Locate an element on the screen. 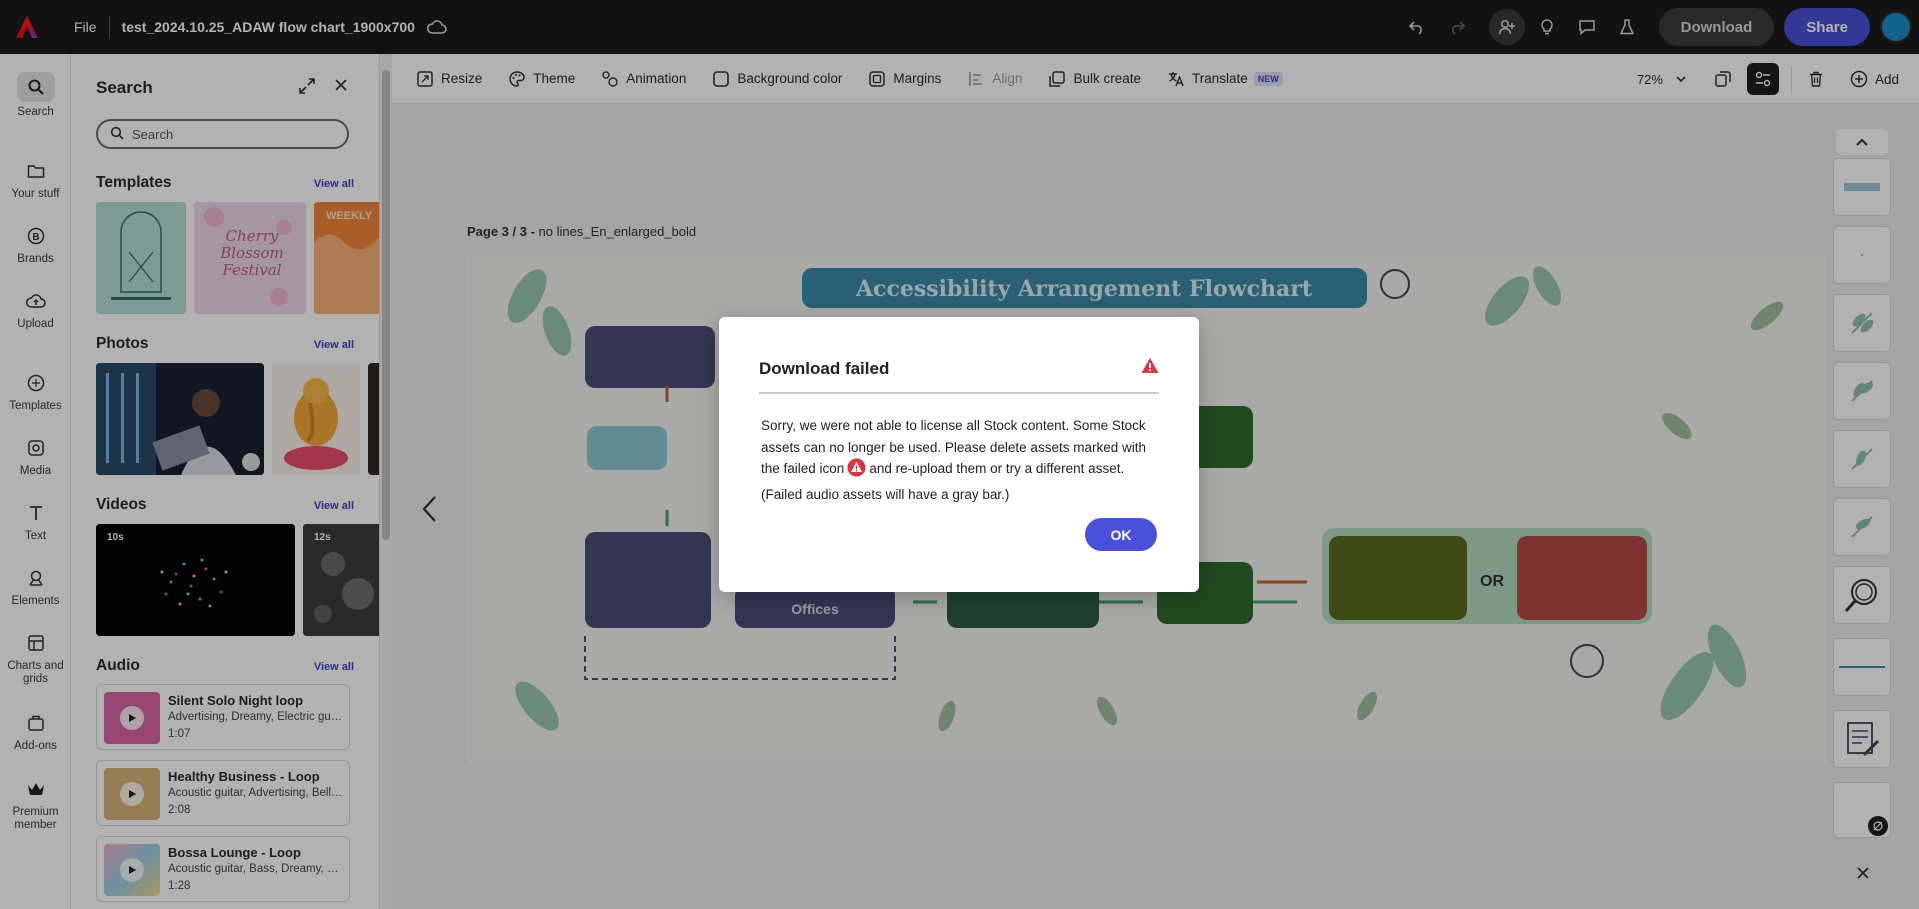 This screenshot has height=909, width=1919. warning-icon is located at coordinates (1150, 367).